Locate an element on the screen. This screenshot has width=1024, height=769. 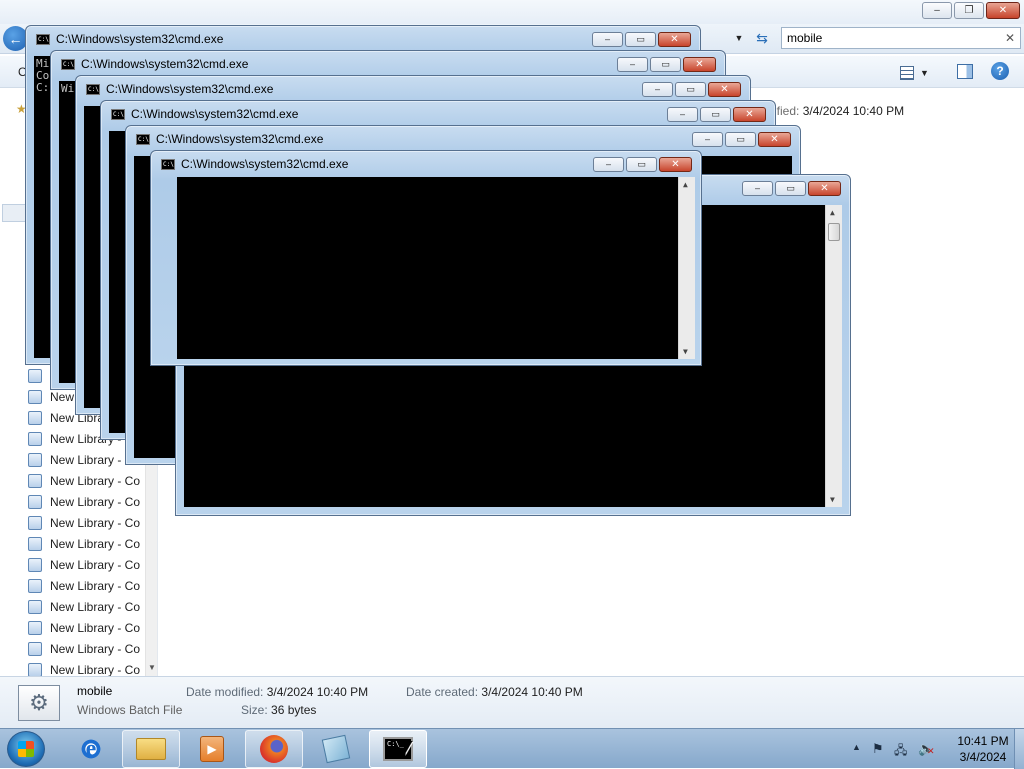
taskbar-firefox is located at coordinates (274, 749).